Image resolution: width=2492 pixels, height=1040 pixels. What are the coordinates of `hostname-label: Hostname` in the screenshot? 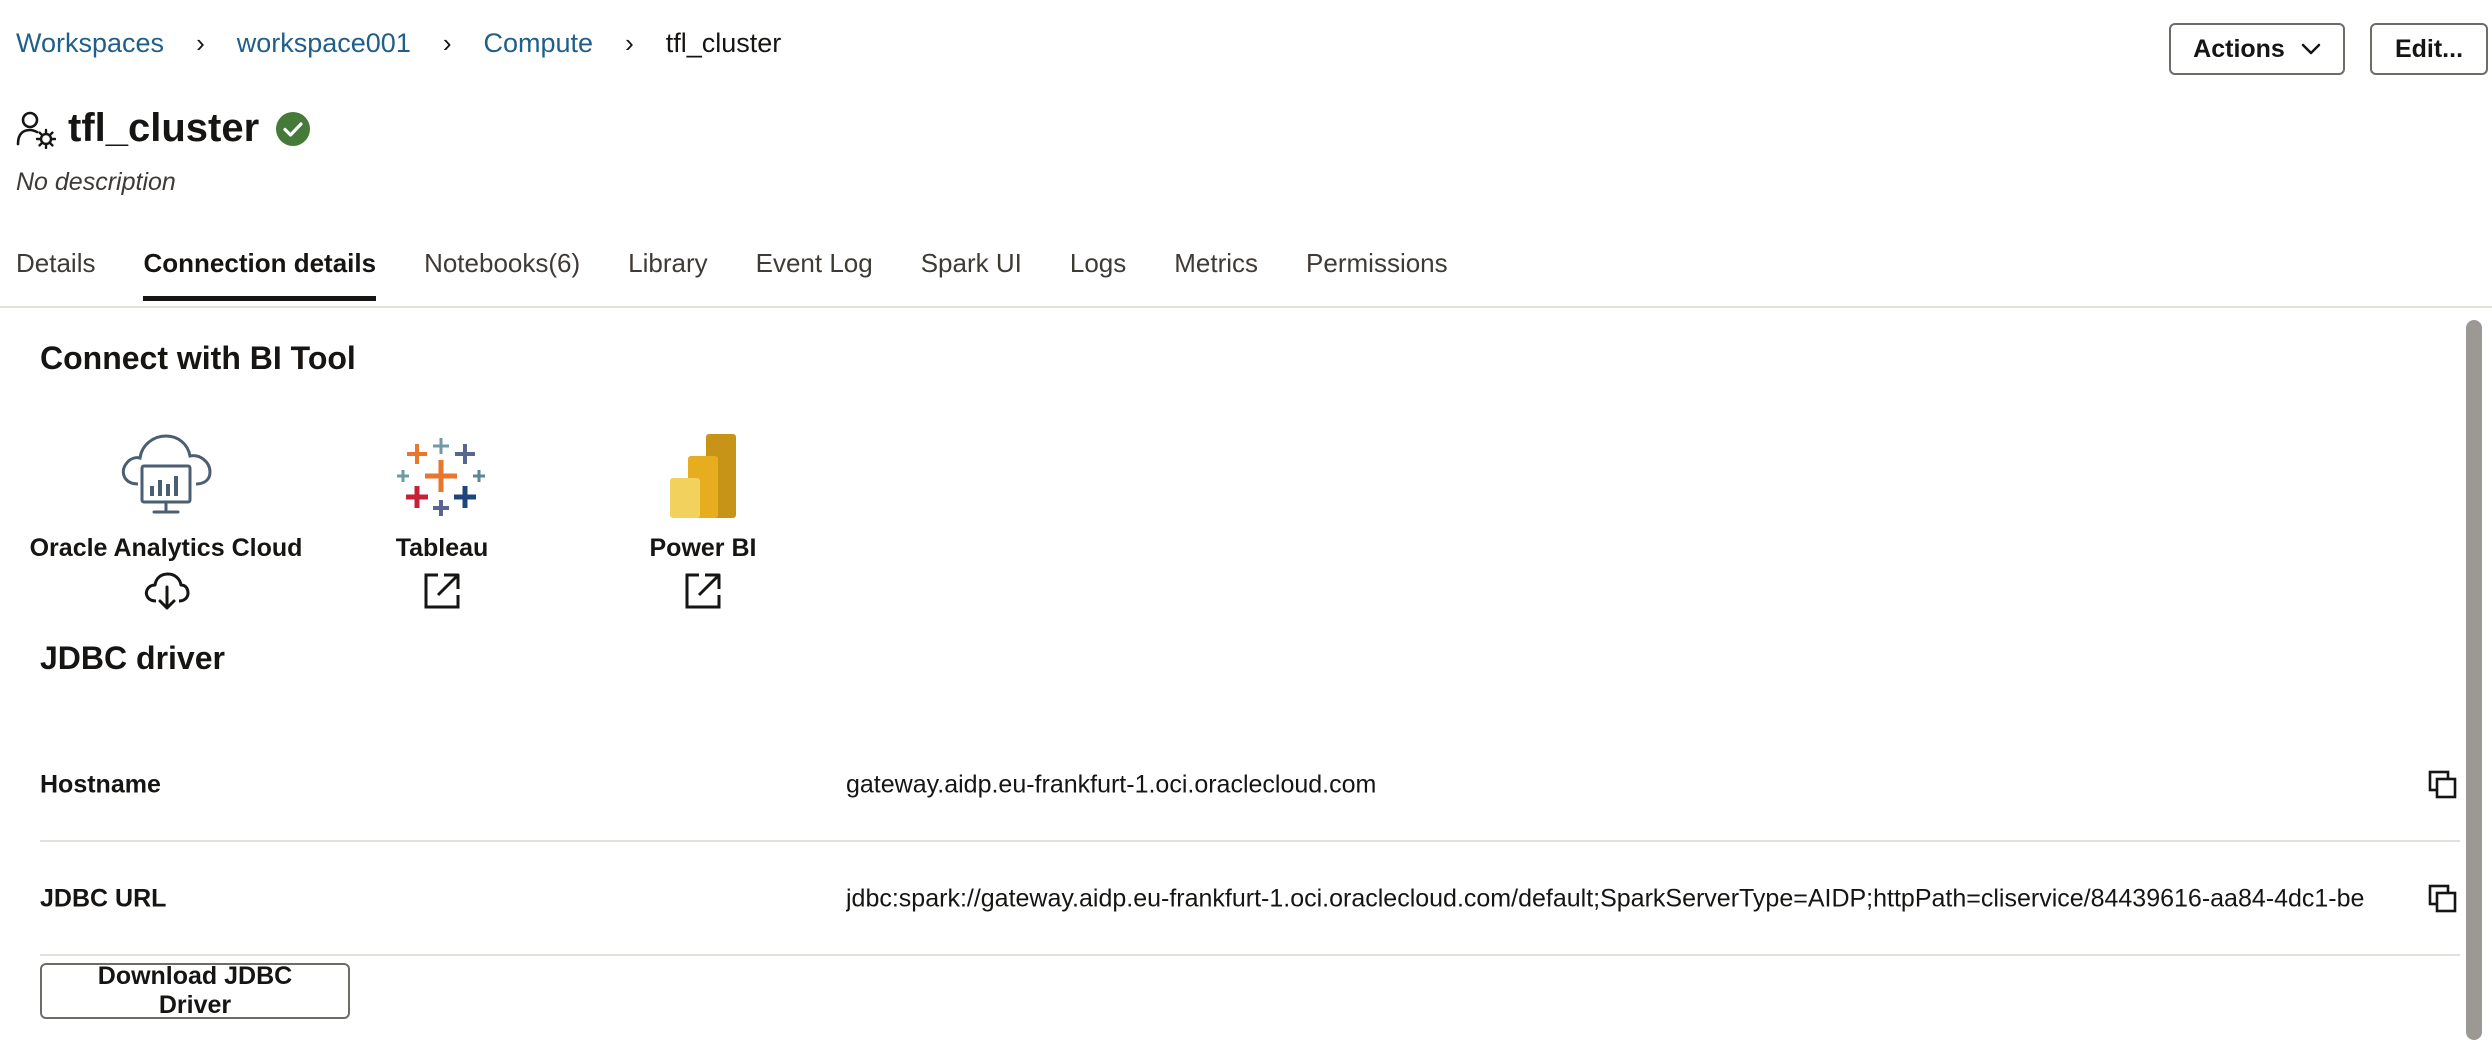 It's located at (100, 784).